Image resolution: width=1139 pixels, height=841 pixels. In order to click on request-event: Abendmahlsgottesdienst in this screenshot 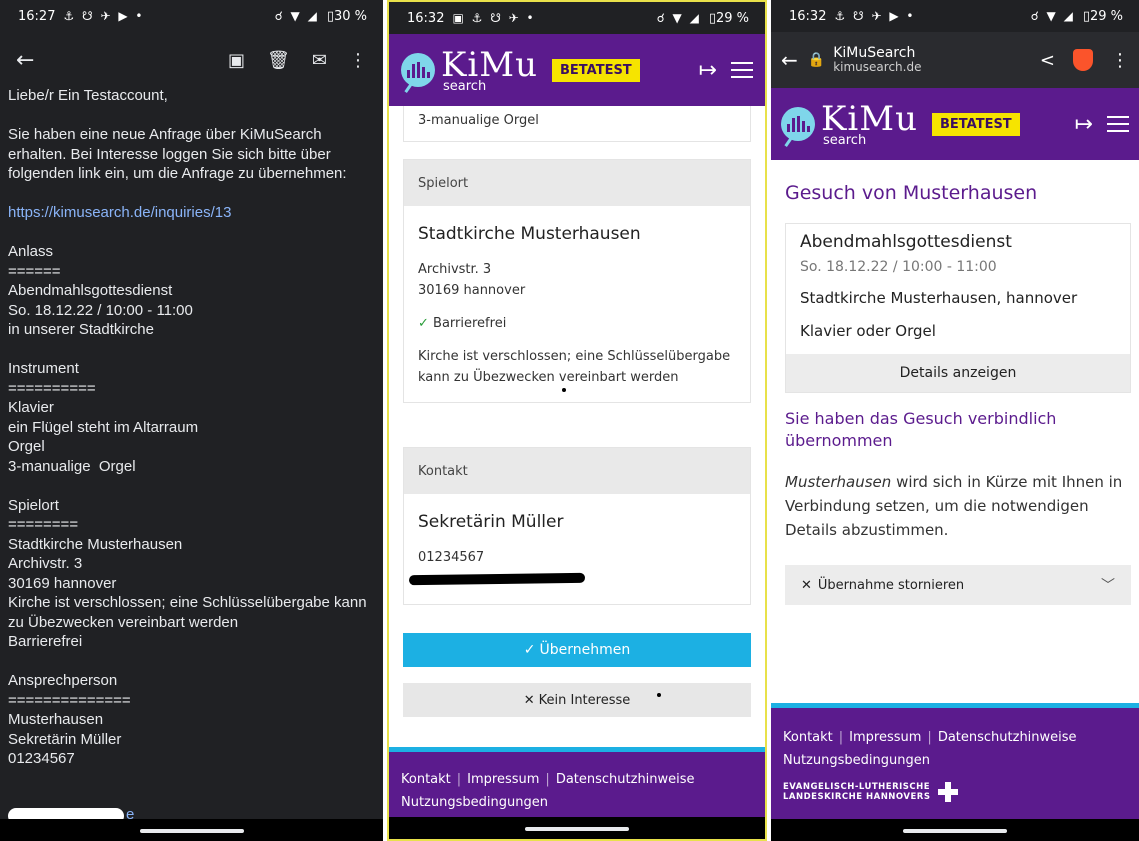, I will do `click(906, 242)`.